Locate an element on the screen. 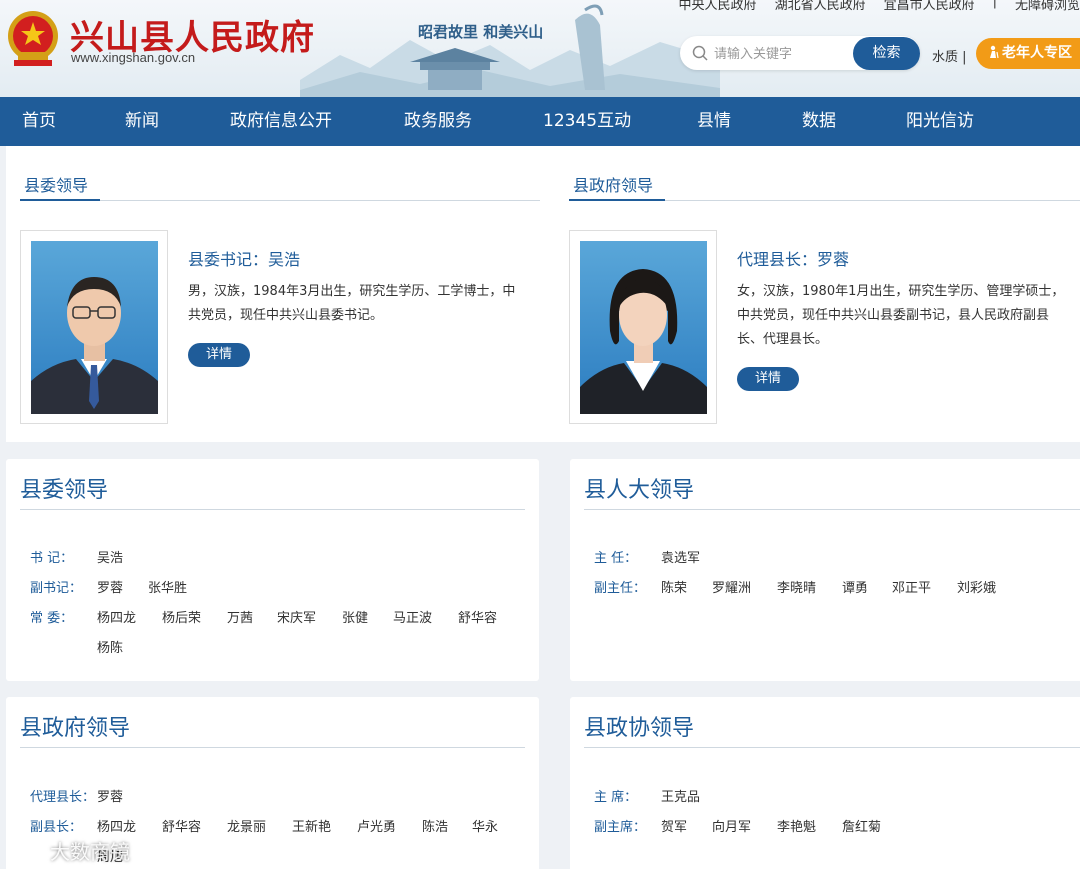 The image size is (1080, 869). role-label: 主 席： is located at coordinates (616, 797).